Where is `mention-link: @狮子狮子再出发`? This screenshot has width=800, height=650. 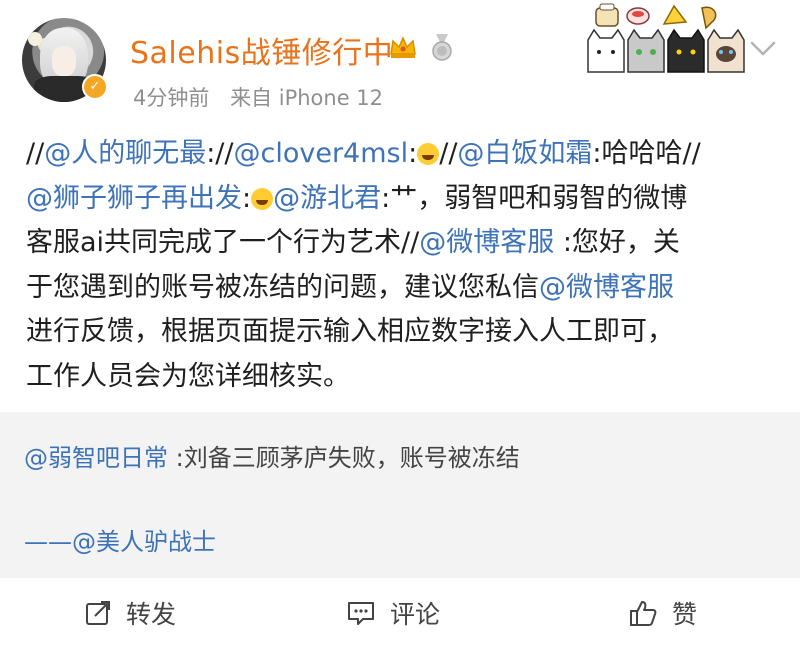
mention-link: @狮子狮子再出发 is located at coordinates (134, 198).